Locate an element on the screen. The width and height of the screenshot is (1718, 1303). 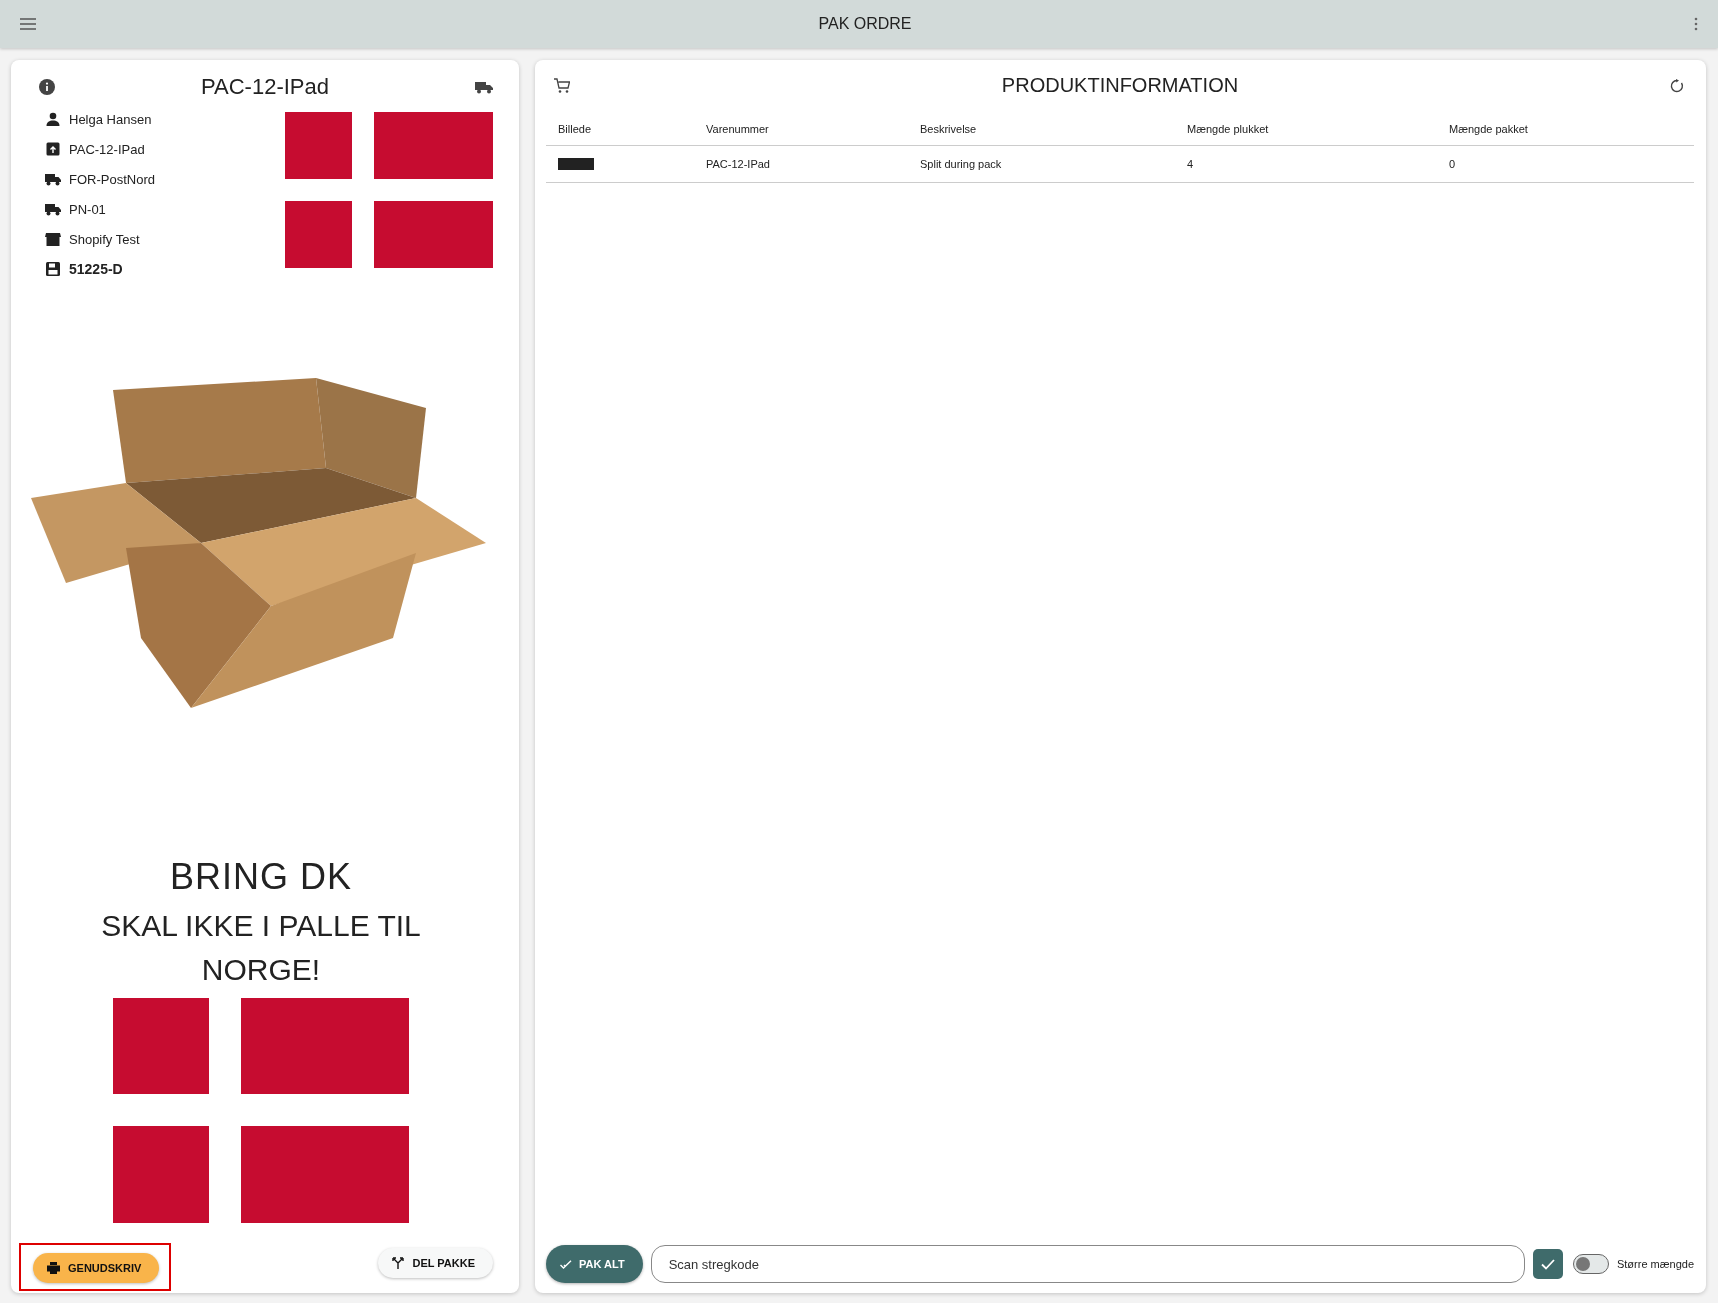
split-arrows-icon is located at coordinates (398, 1263).